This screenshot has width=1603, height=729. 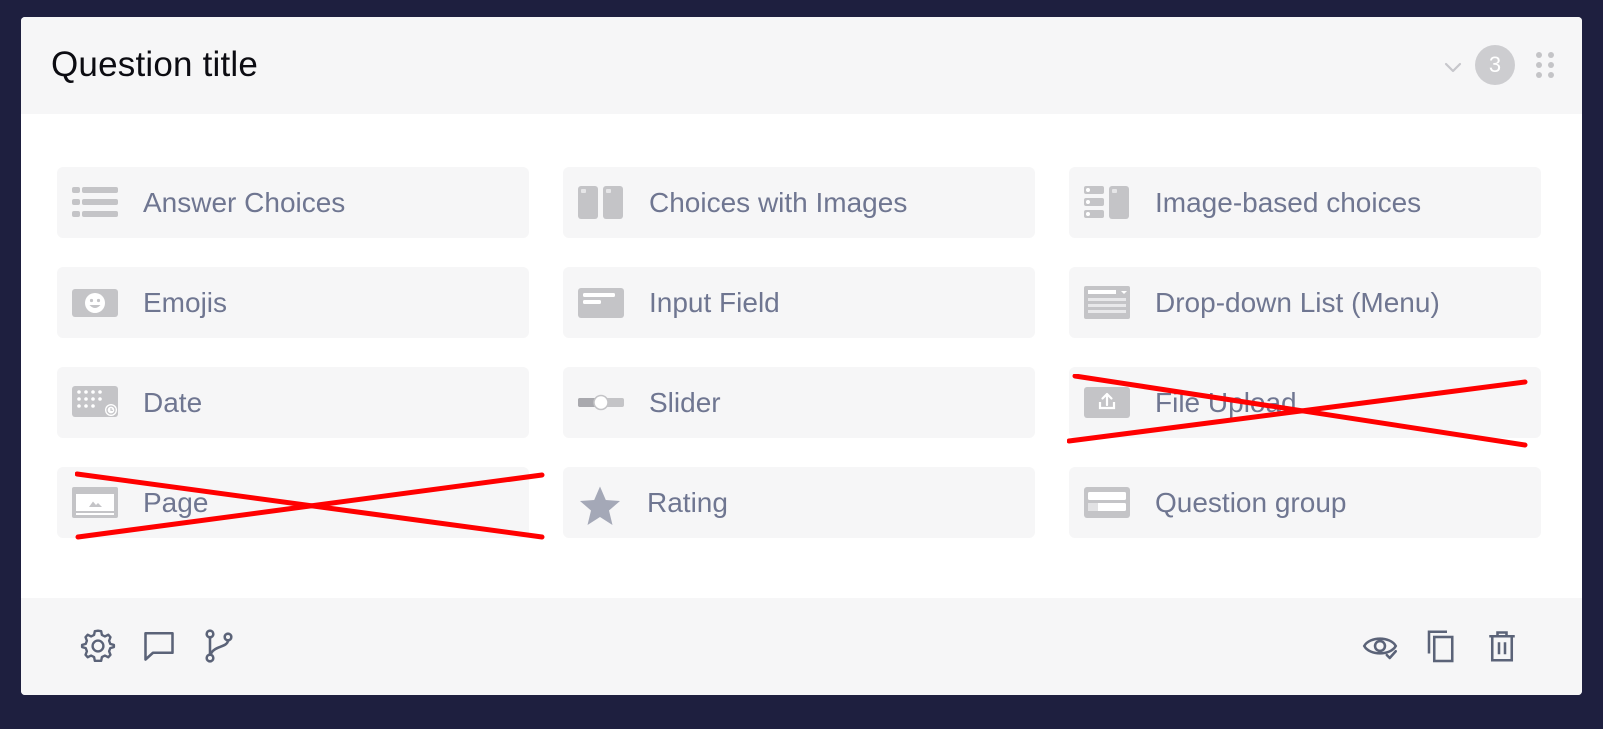 What do you see at coordinates (1380, 646) in the screenshot?
I see `visibility-eye-icon` at bounding box center [1380, 646].